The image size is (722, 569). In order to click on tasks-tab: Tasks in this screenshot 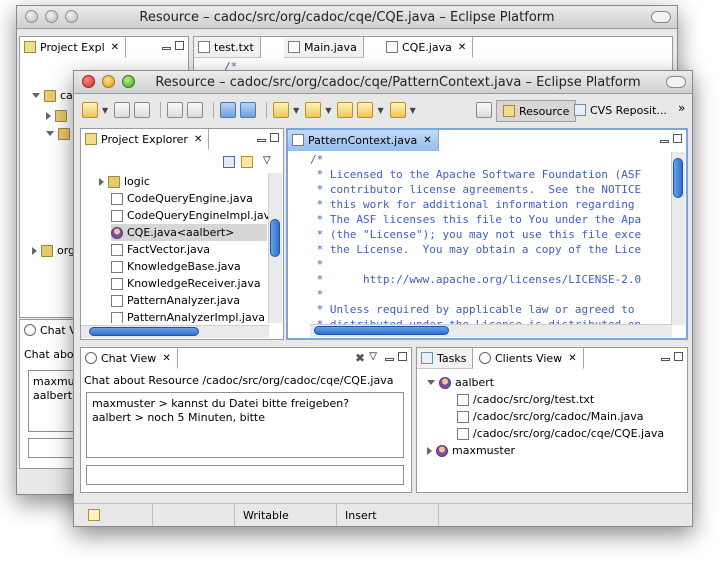, I will do `click(445, 358)`.